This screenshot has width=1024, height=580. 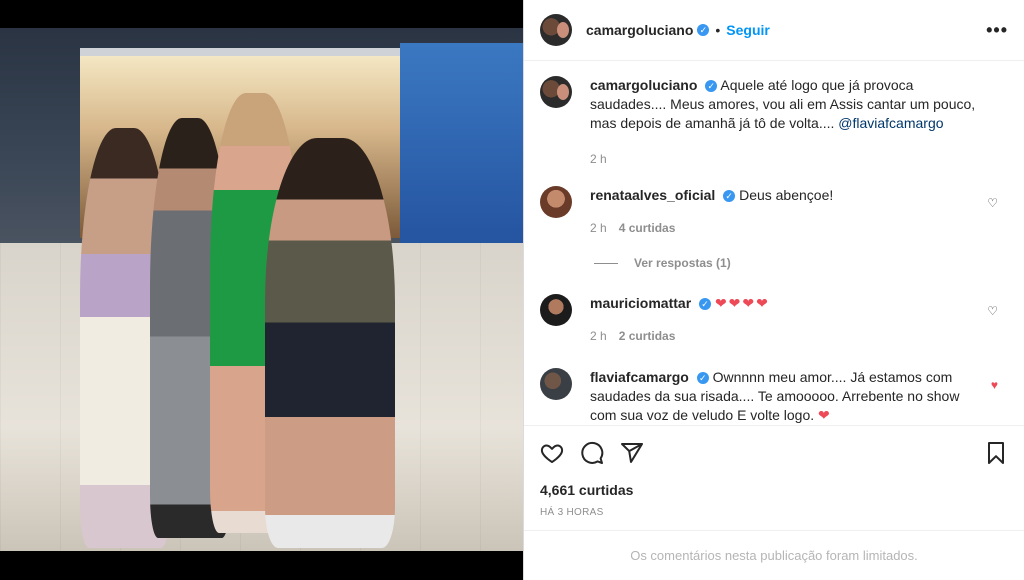 What do you see at coordinates (639, 377) in the screenshot?
I see `comment-username: flaviafcamargo` at bounding box center [639, 377].